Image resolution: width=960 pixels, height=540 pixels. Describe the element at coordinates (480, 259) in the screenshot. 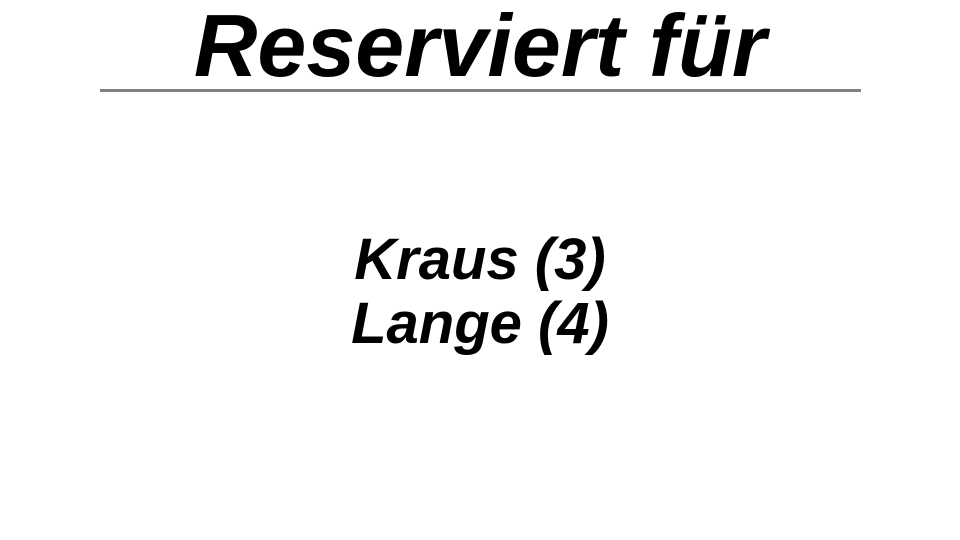

I see `reservation-name-1: Kraus (3)` at that location.